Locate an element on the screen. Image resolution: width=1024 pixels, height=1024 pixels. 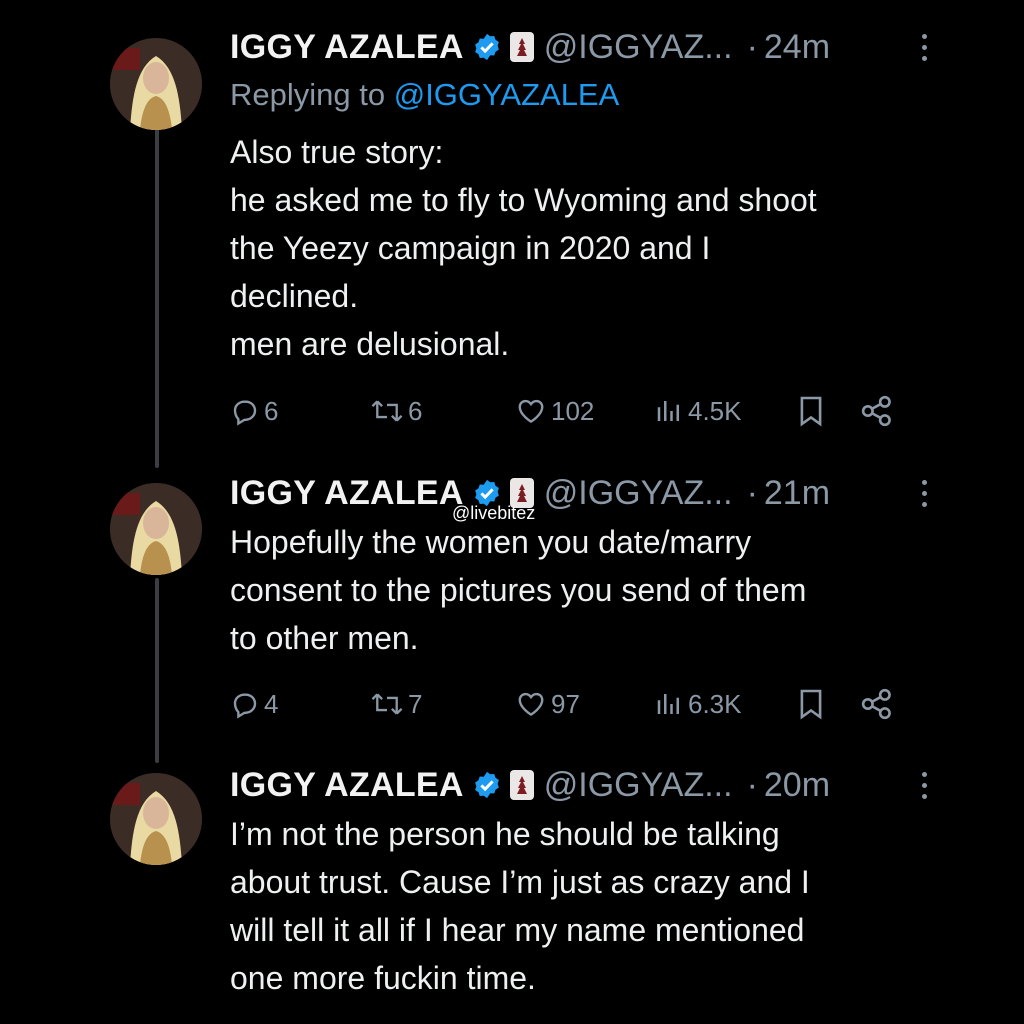
repost-button: 6 is located at coordinates (396, 411).